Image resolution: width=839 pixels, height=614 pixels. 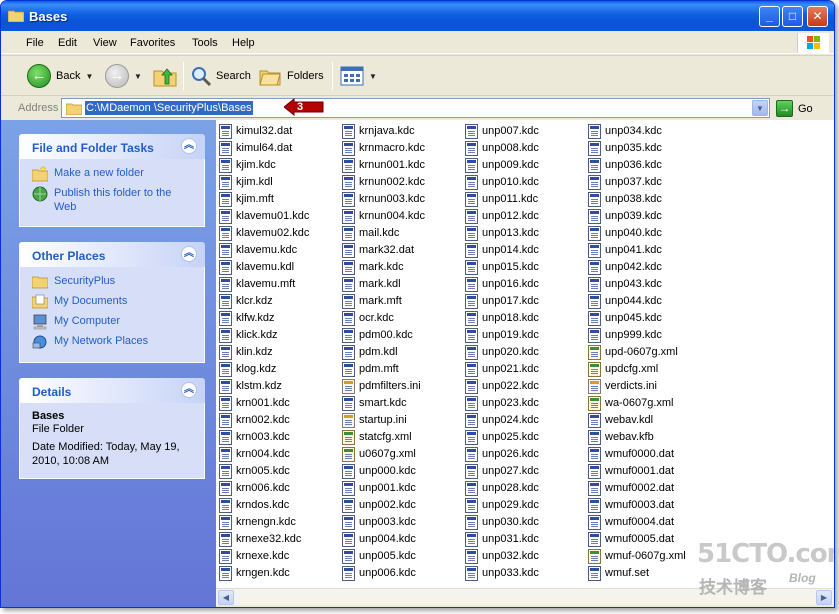 What do you see at coordinates (631, 454) in the screenshot?
I see `file-item: wmuf0000.dat` at bounding box center [631, 454].